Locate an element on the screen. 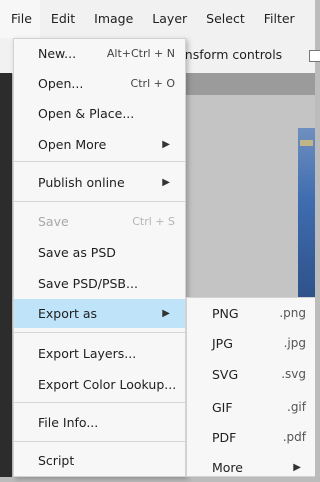 Image resolution: width=320 pixels, height=482 pixels. shortcut-label: Ctrl + O is located at coordinates (152, 83).